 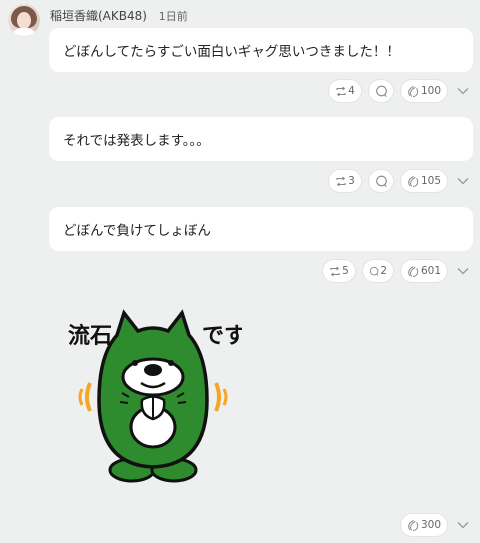 I want to click on message-actions: 4 100, so click(x=400, y=91).